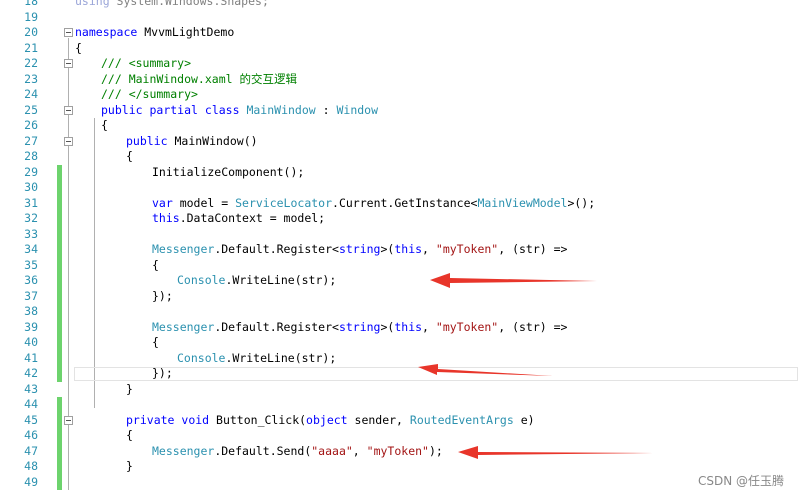 This screenshot has height=497, width=798. I want to click on code-line: 48 }, so click(399, 467).